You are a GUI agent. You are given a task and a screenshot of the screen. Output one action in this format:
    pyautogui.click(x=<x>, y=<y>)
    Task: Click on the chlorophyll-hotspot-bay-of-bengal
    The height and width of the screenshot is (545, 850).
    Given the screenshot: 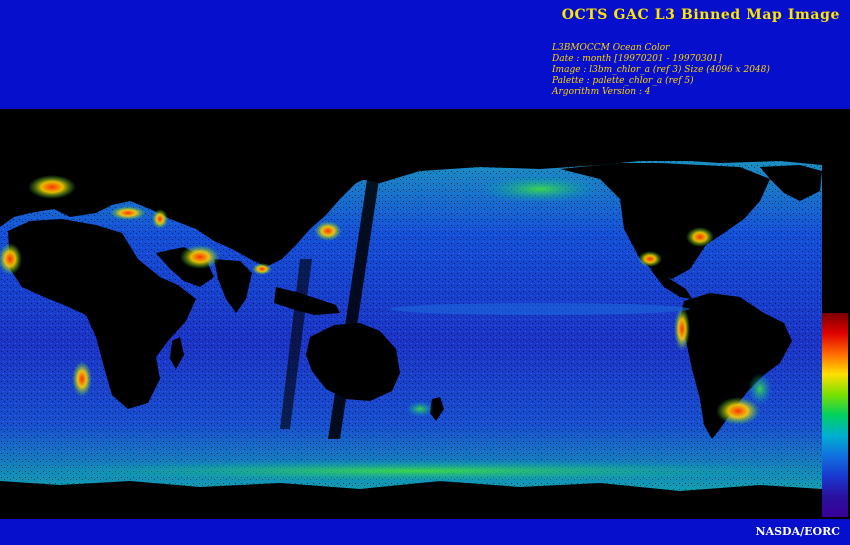 What is the action you would take?
    pyautogui.click(x=262, y=269)
    